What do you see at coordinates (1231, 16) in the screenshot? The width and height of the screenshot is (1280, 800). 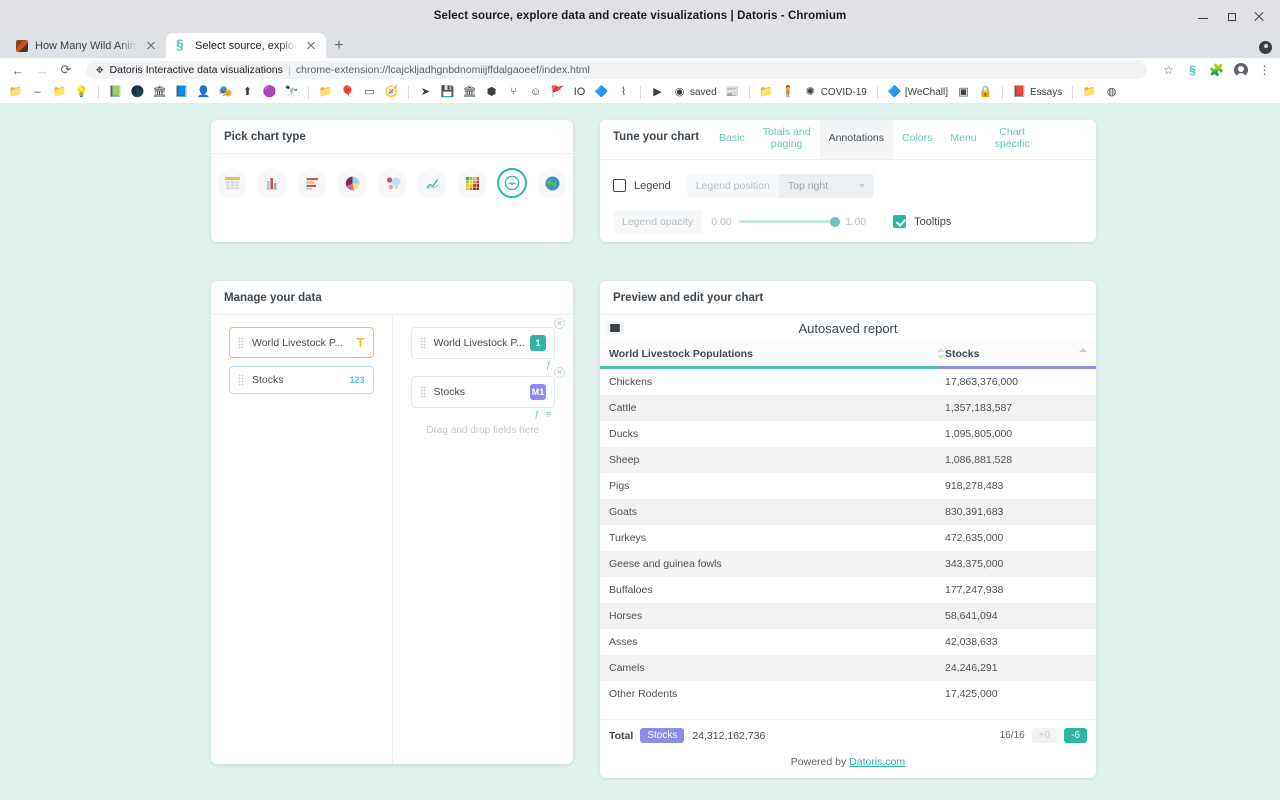 I see `maximize-button` at bounding box center [1231, 16].